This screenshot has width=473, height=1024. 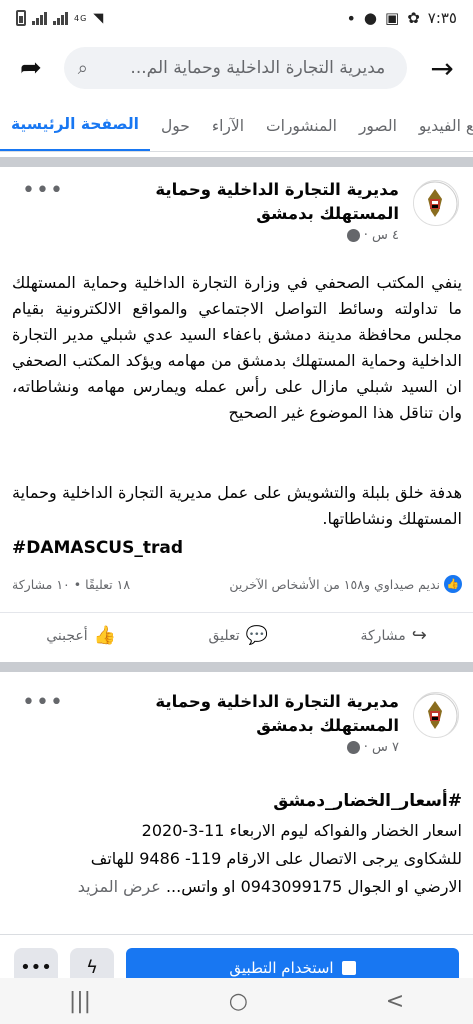 What do you see at coordinates (81, 18) in the screenshot?
I see `network-type: 4G` at bounding box center [81, 18].